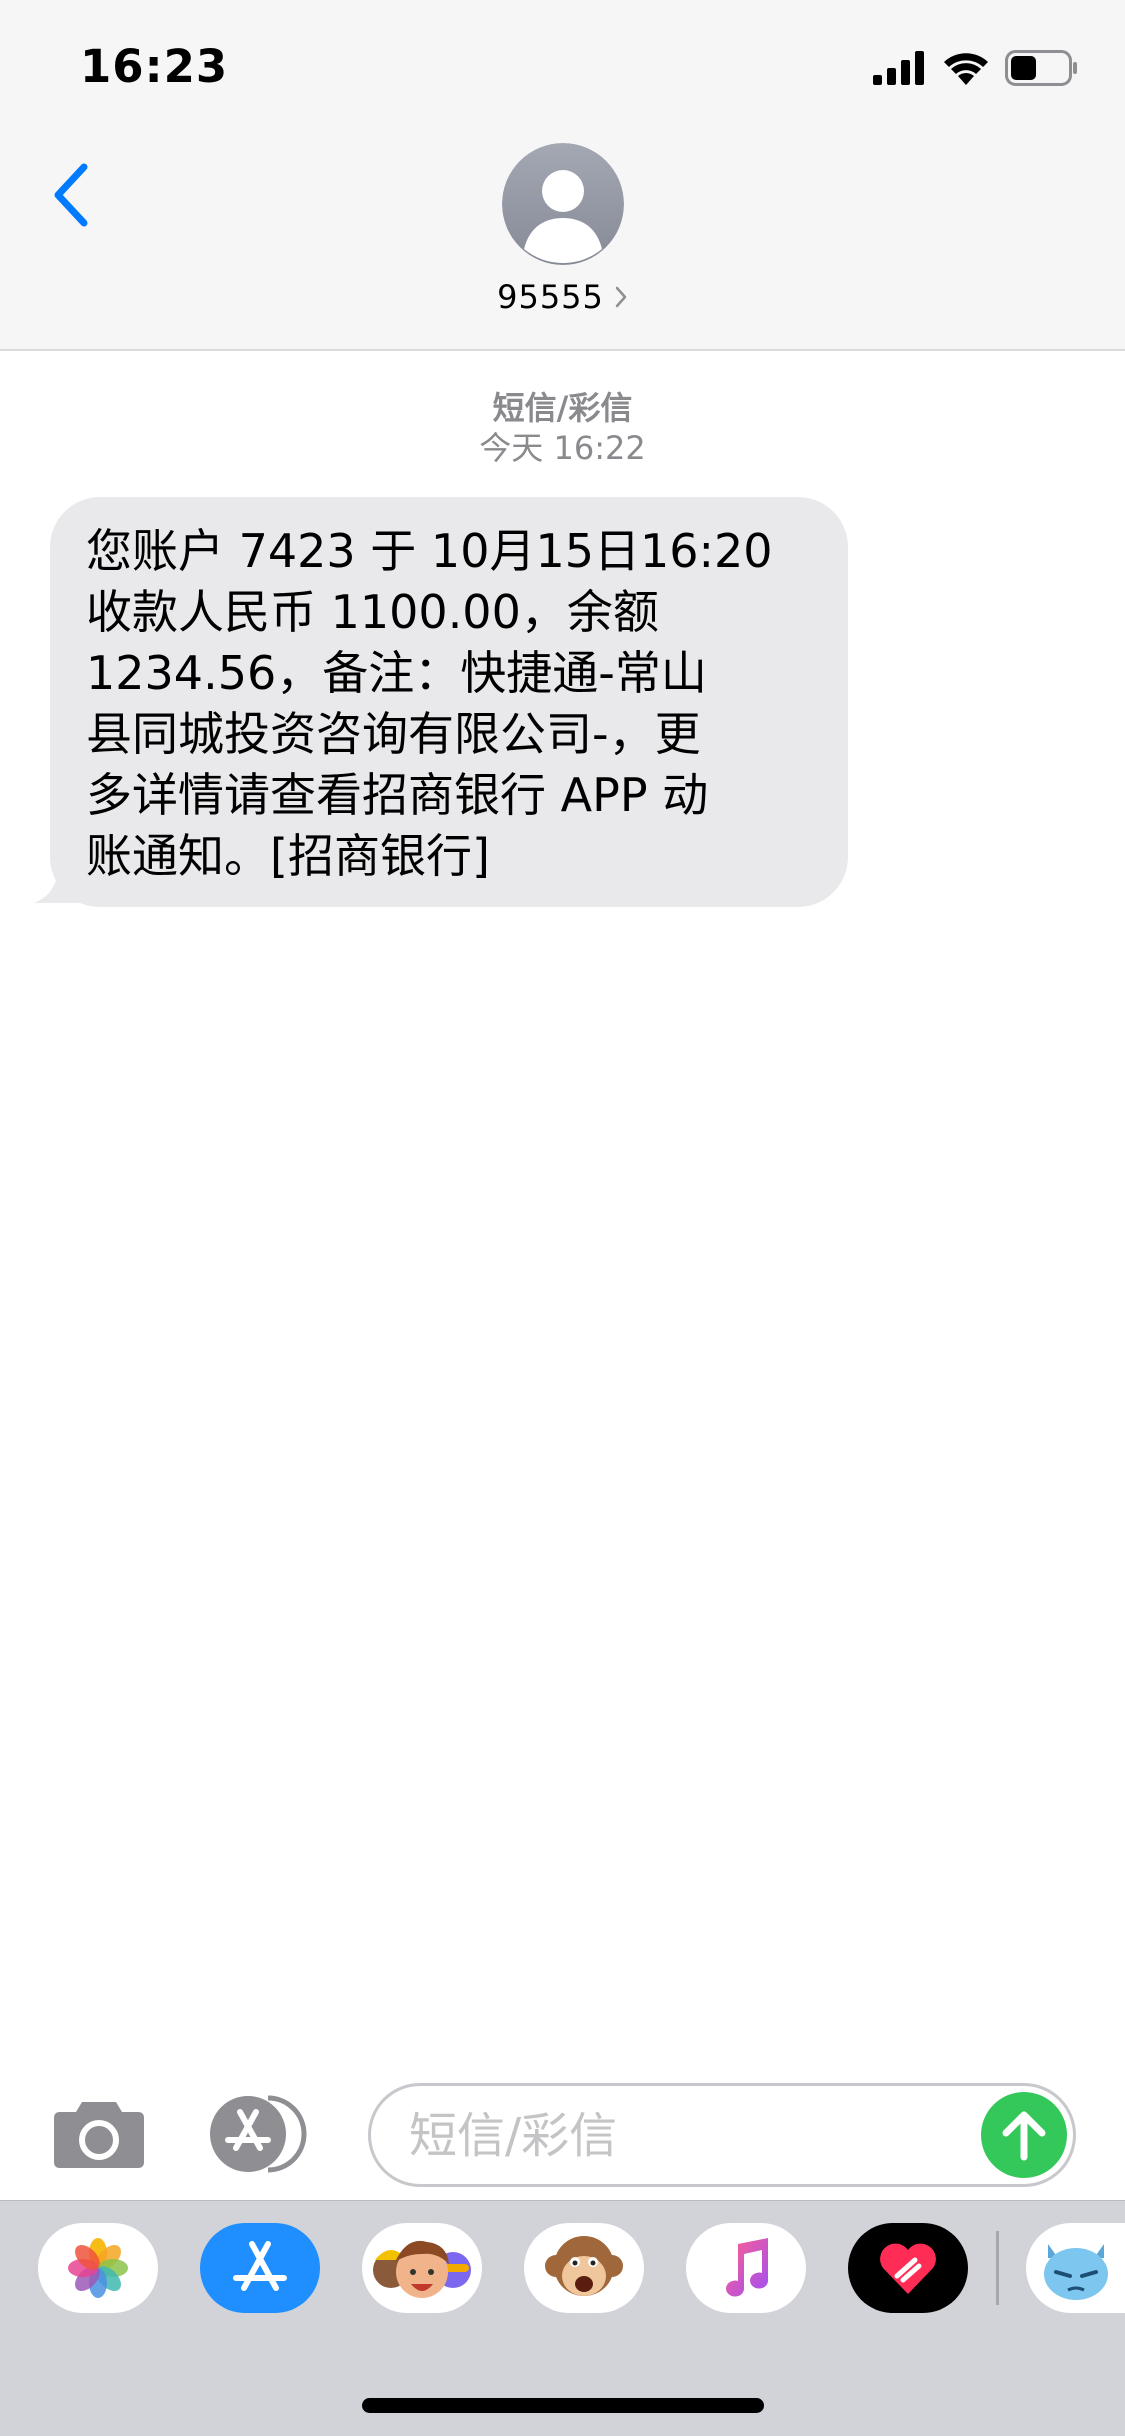  What do you see at coordinates (966, 69) in the screenshot?
I see `wifi-icon` at bounding box center [966, 69].